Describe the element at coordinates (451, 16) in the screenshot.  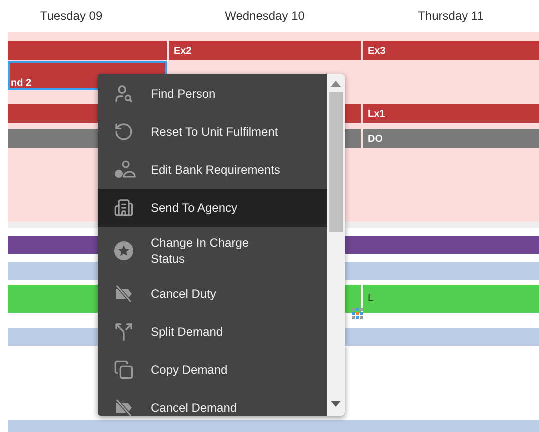
I see `day-header: Thursday 11` at that location.